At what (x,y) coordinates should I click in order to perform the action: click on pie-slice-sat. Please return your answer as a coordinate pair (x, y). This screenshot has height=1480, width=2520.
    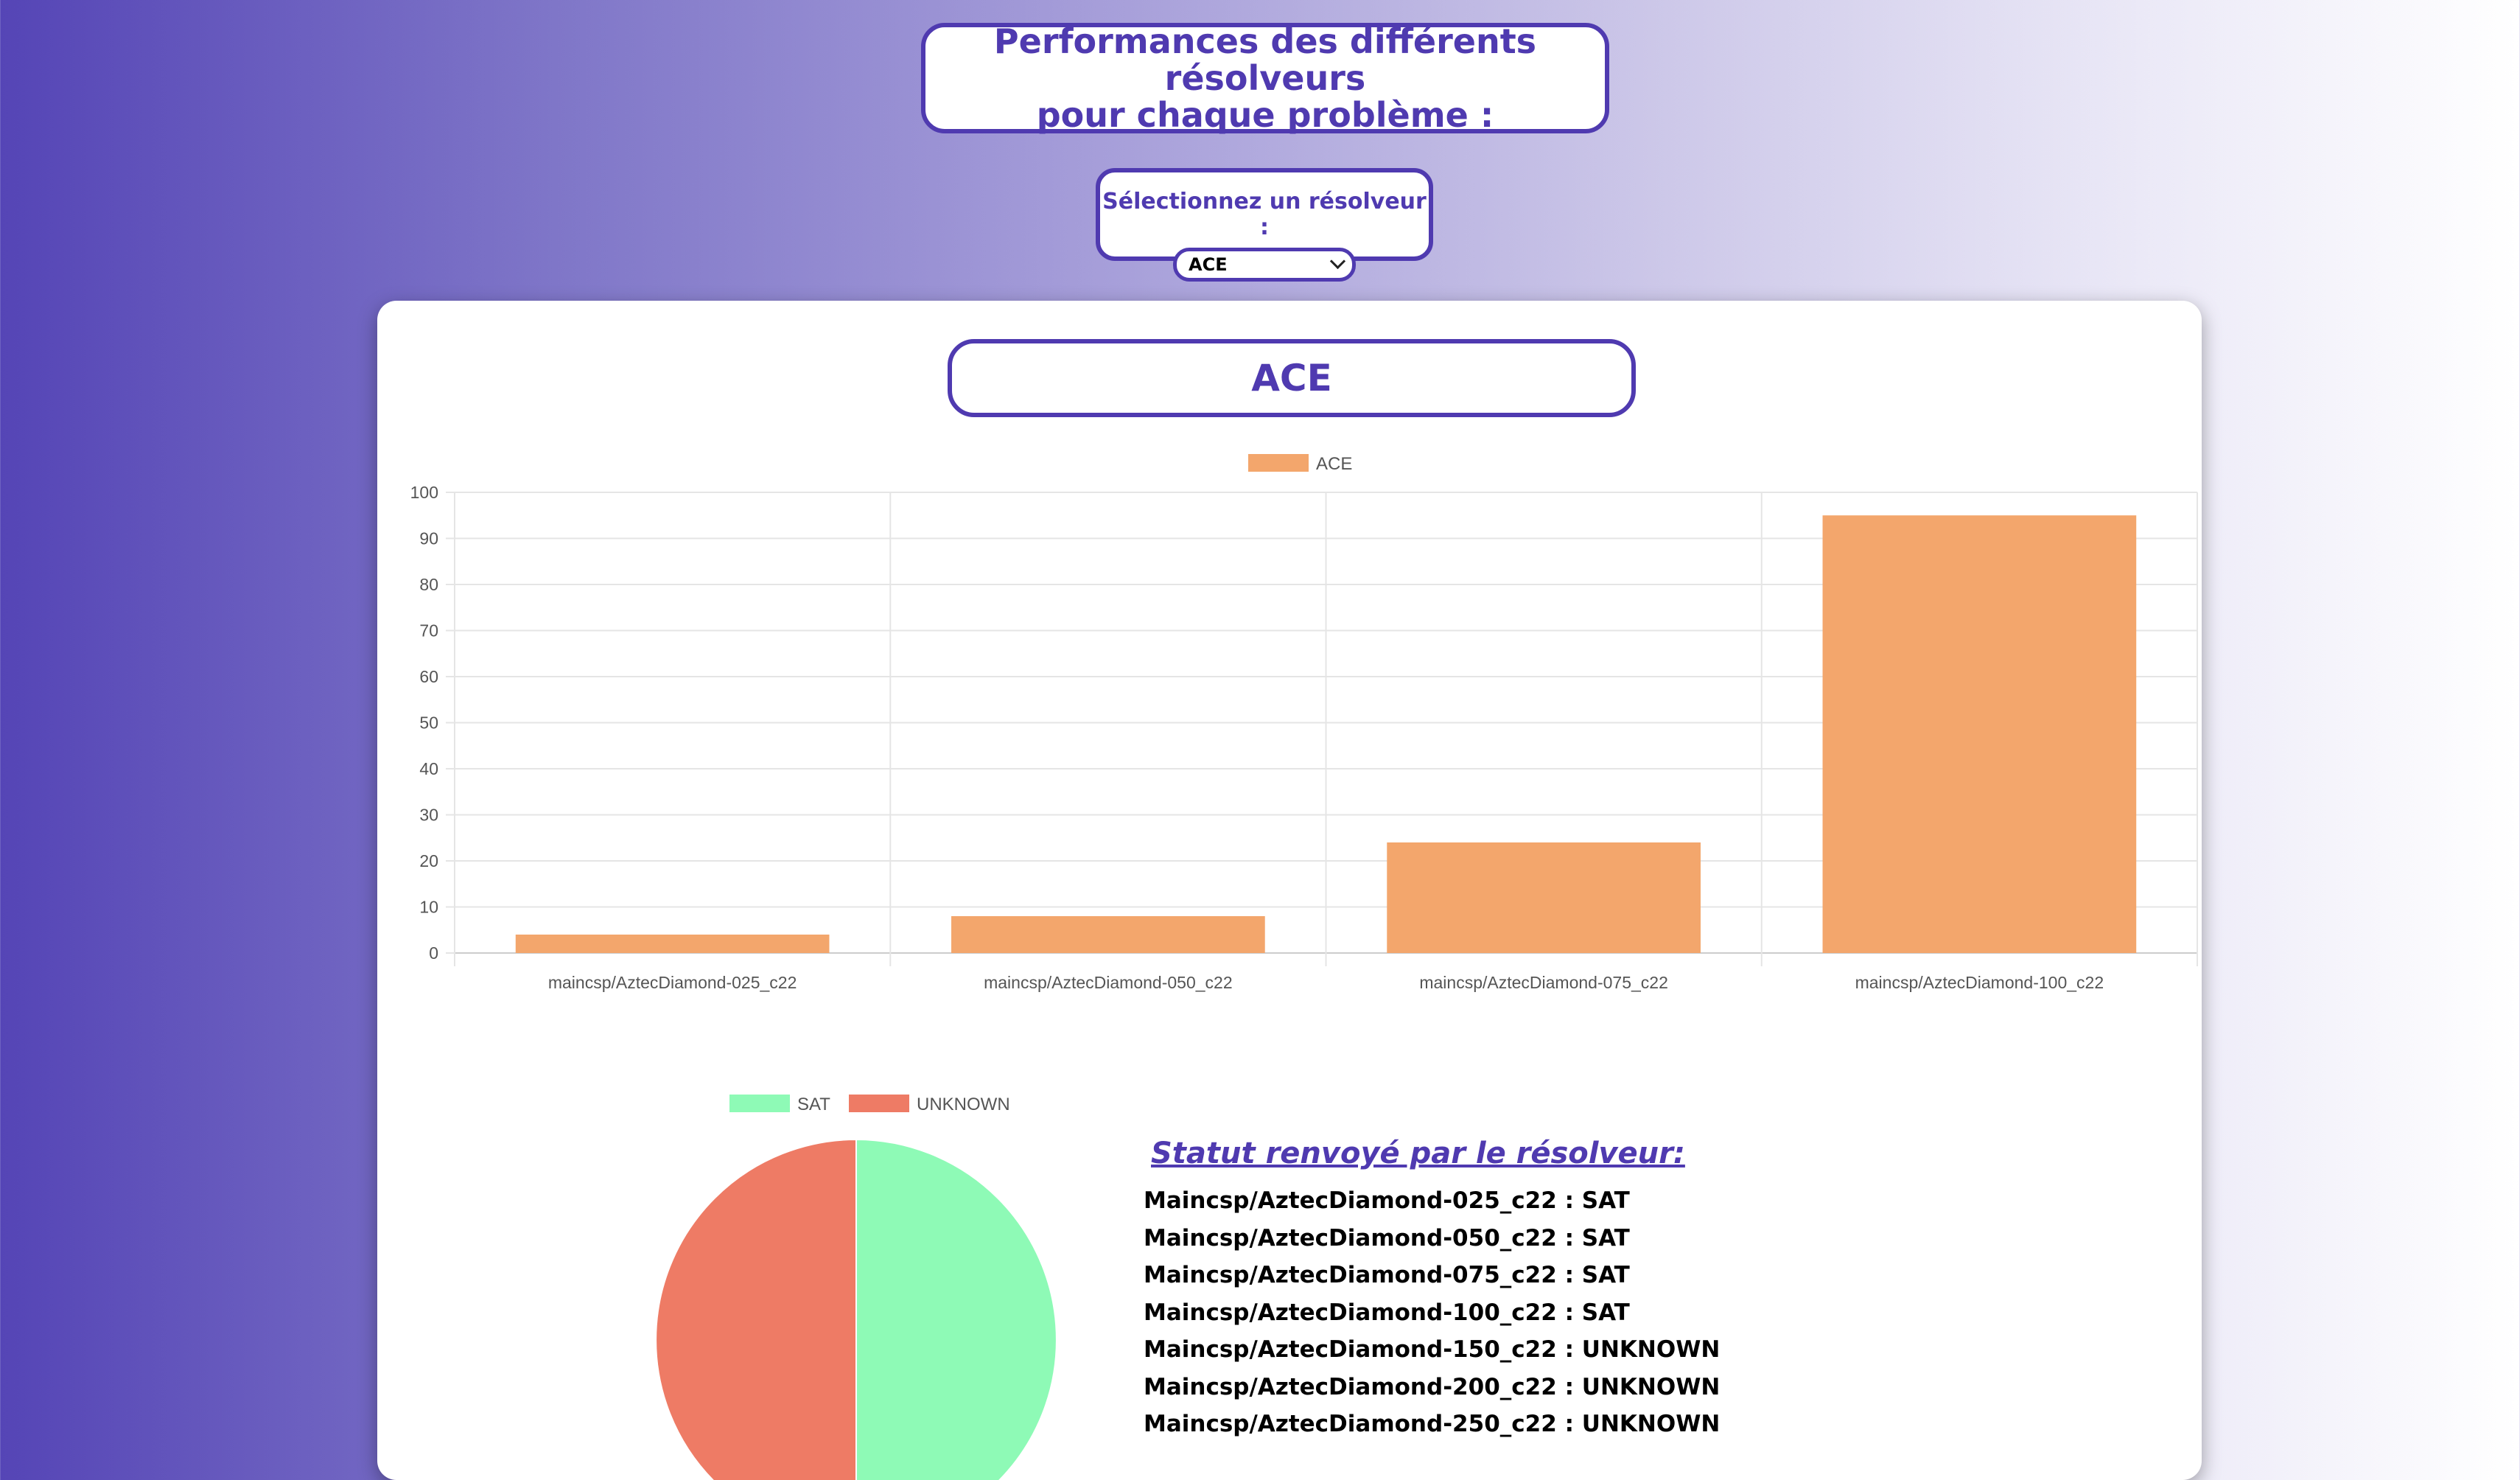
    Looking at the image, I should click on (956, 1309).